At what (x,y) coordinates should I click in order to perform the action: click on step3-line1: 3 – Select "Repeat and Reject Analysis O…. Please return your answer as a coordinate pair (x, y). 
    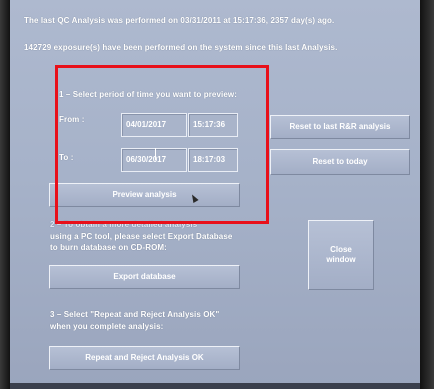
    Looking at the image, I should click on (135, 314).